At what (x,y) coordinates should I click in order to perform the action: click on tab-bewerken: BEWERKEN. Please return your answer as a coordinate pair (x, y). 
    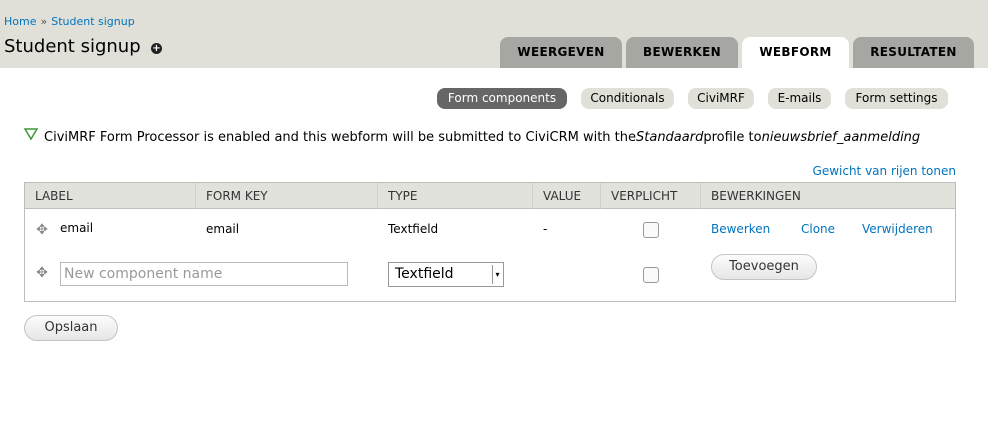
    Looking at the image, I should click on (682, 52).